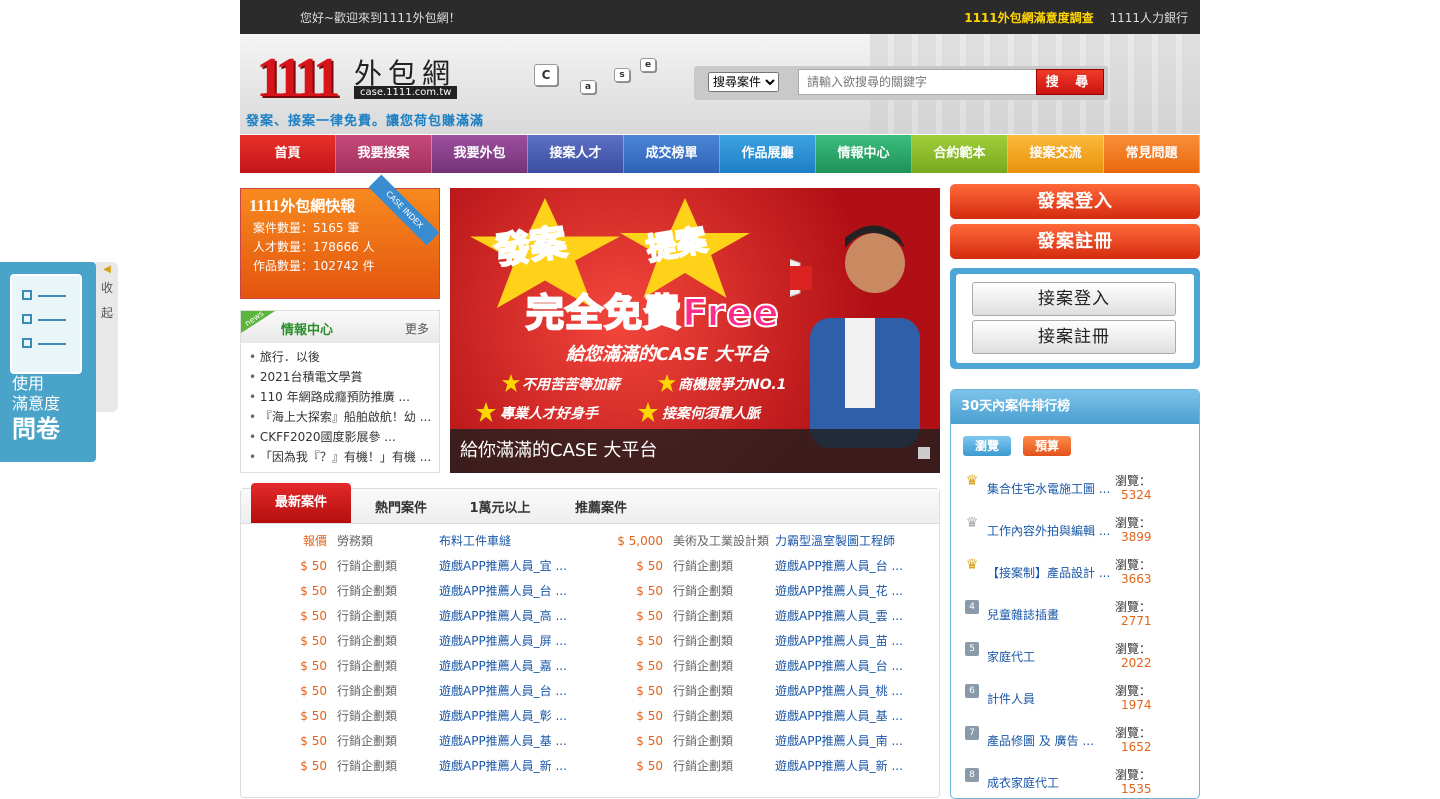 The image size is (1440, 799). Describe the element at coordinates (987, 446) in the screenshot. I see `rank-tab-views: 瀏覽` at that location.